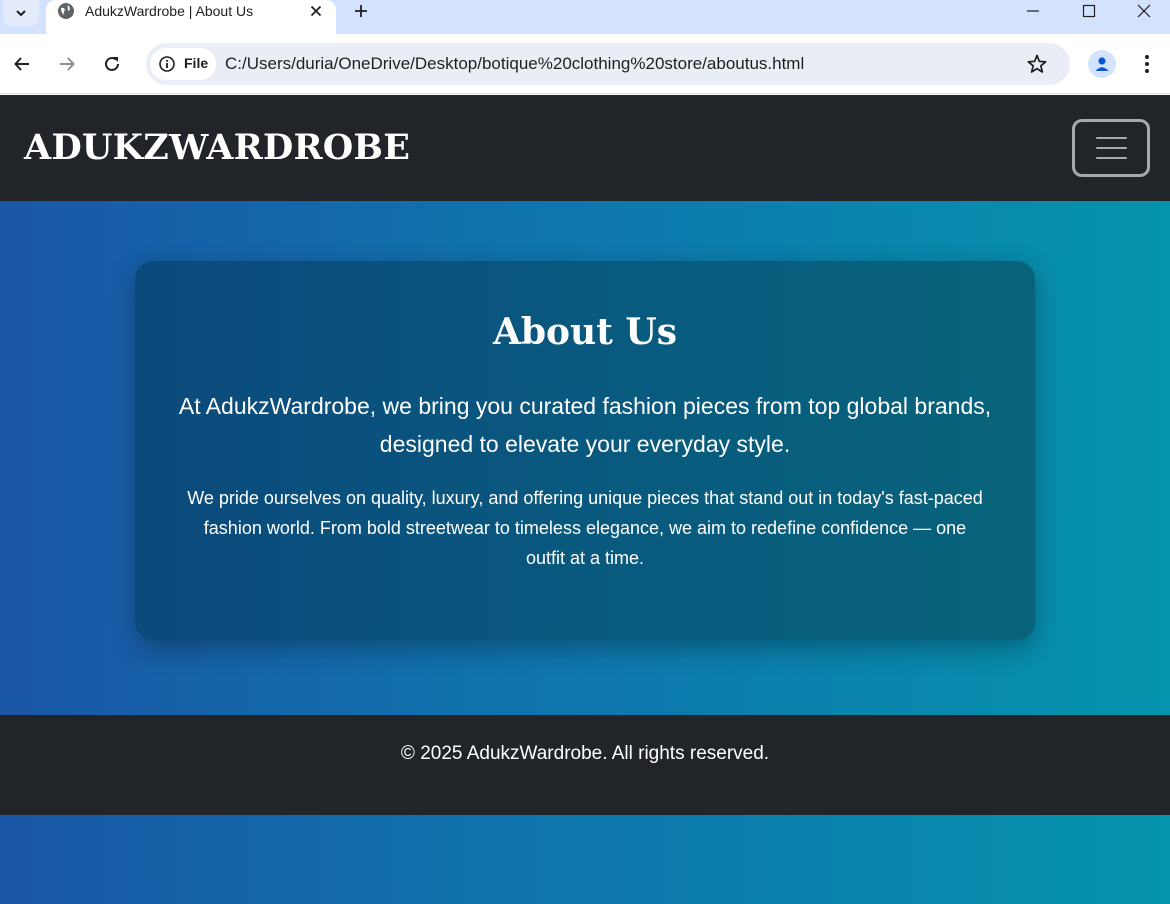  I want to click on minimize-icon, so click(1033, 11).